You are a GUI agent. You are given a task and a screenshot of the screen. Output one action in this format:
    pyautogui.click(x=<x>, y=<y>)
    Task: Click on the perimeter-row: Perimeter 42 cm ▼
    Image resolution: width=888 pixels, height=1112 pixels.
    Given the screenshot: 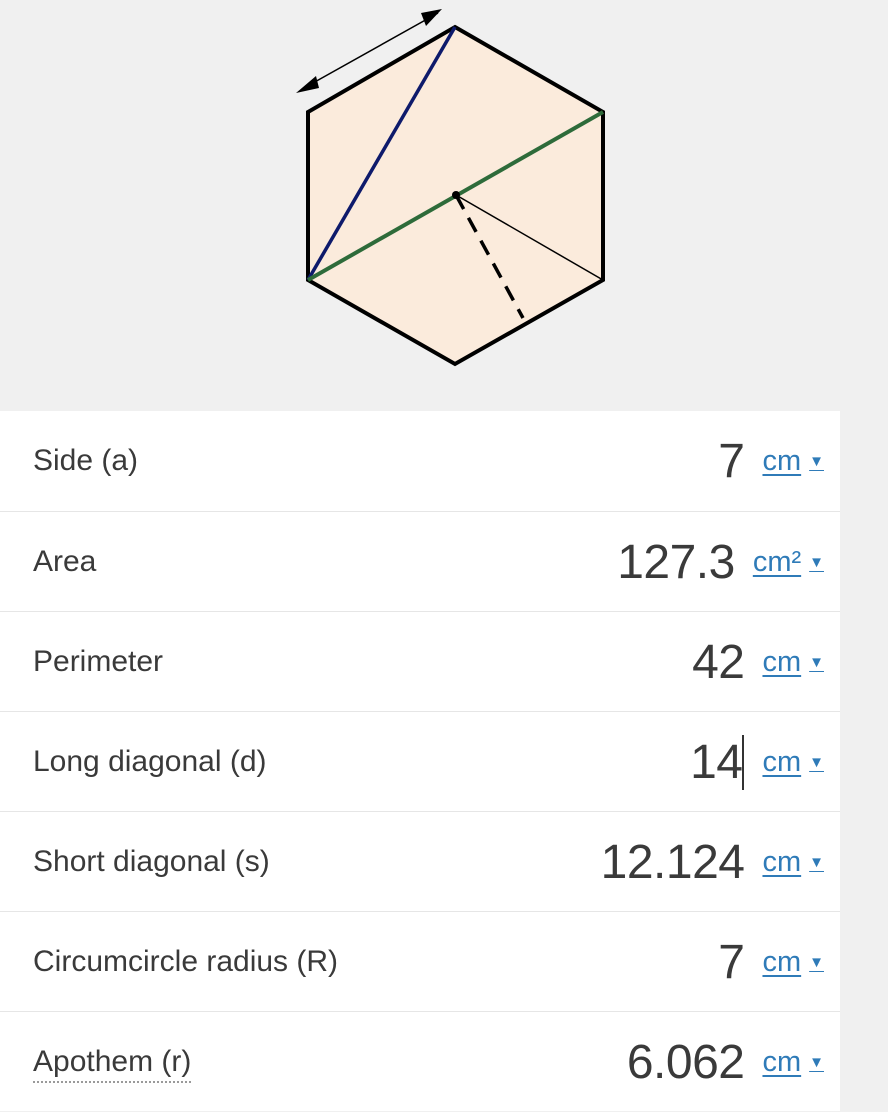 What is the action you would take?
    pyautogui.click(x=420, y=661)
    